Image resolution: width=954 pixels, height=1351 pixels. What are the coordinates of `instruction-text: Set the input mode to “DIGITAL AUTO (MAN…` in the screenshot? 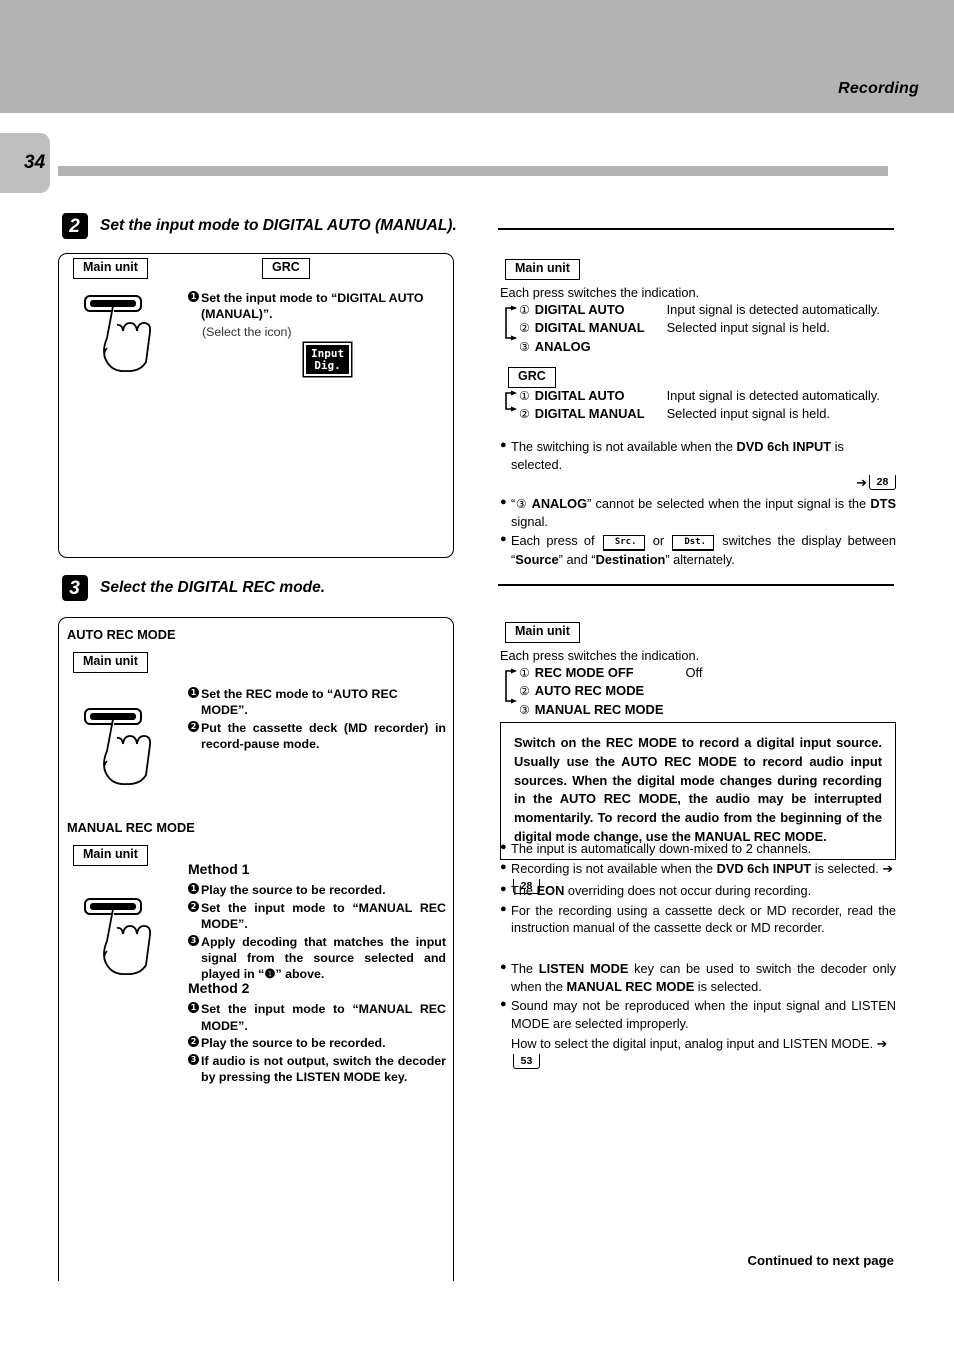 It's located at (312, 306).